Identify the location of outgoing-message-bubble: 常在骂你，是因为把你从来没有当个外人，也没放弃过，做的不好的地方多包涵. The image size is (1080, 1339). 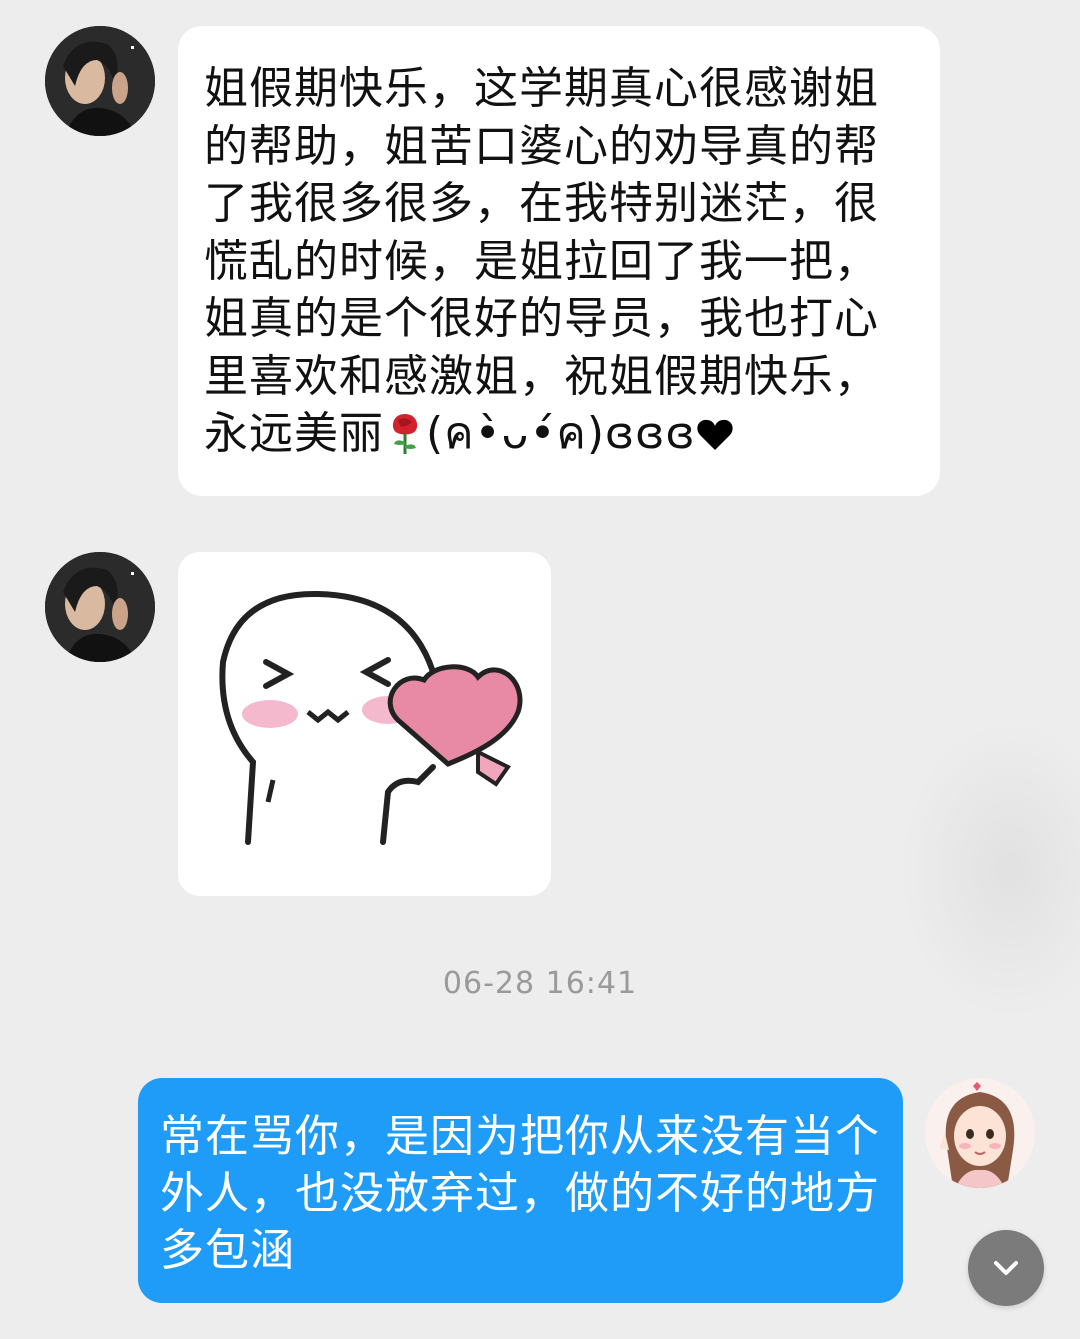
(520, 1190).